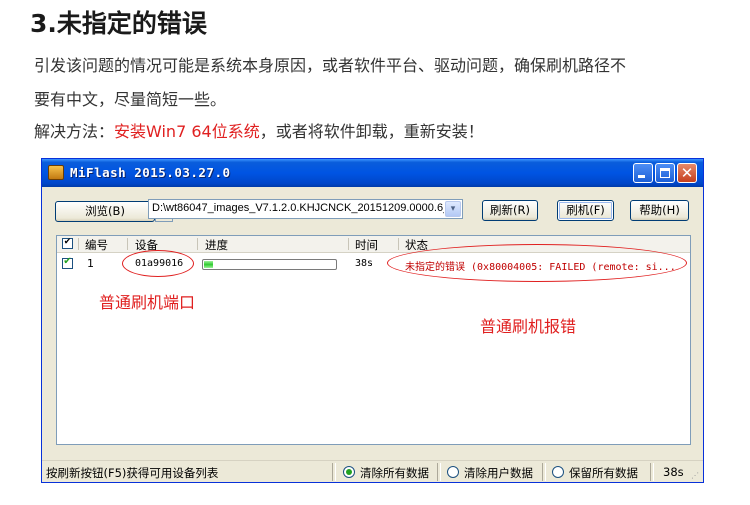 This screenshot has width=750, height=505. I want to click on progress-fill, so click(208, 264).